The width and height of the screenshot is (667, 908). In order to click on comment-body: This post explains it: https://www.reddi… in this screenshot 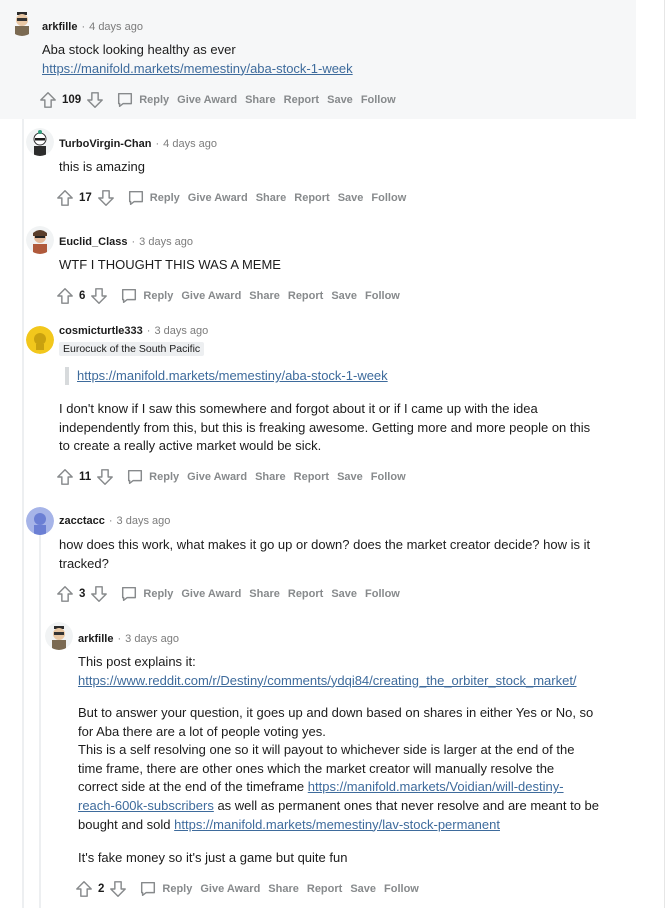, I will do `click(327, 671)`.